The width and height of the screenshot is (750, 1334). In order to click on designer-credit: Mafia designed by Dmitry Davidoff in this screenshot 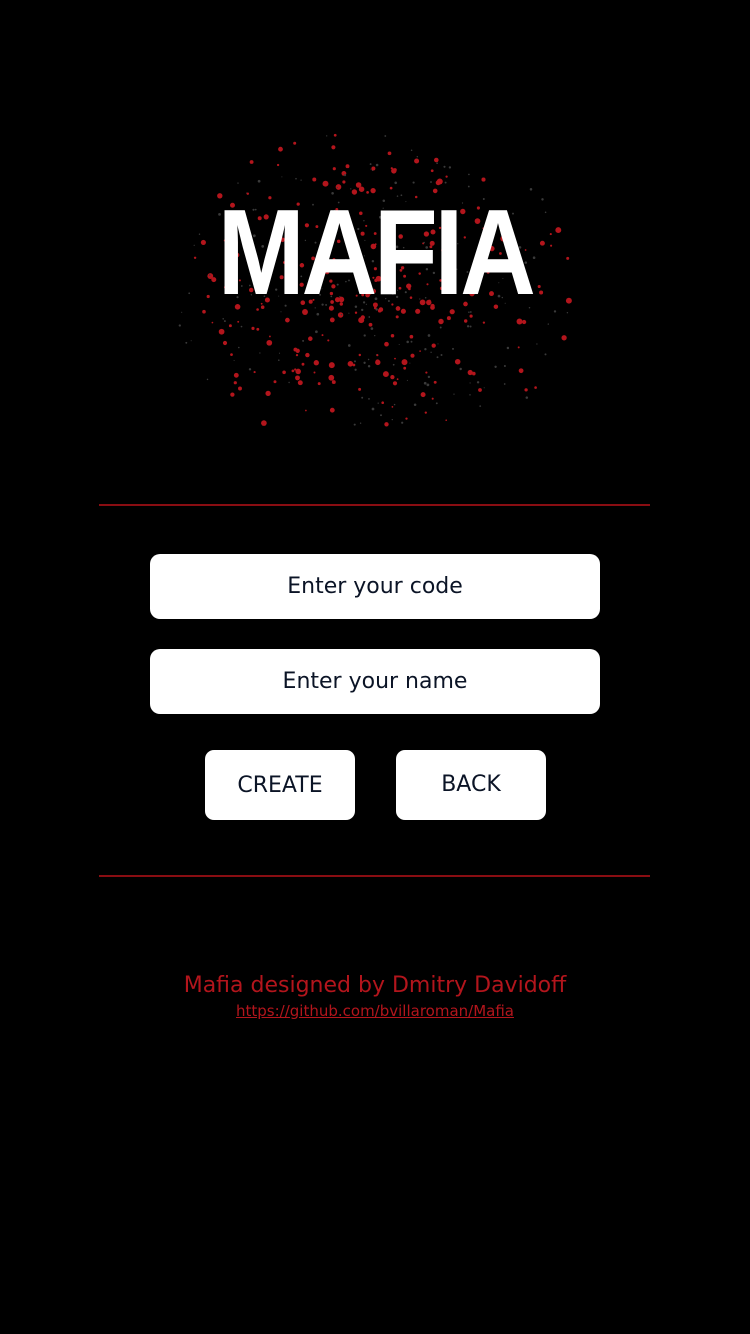, I will do `click(375, 985)`.